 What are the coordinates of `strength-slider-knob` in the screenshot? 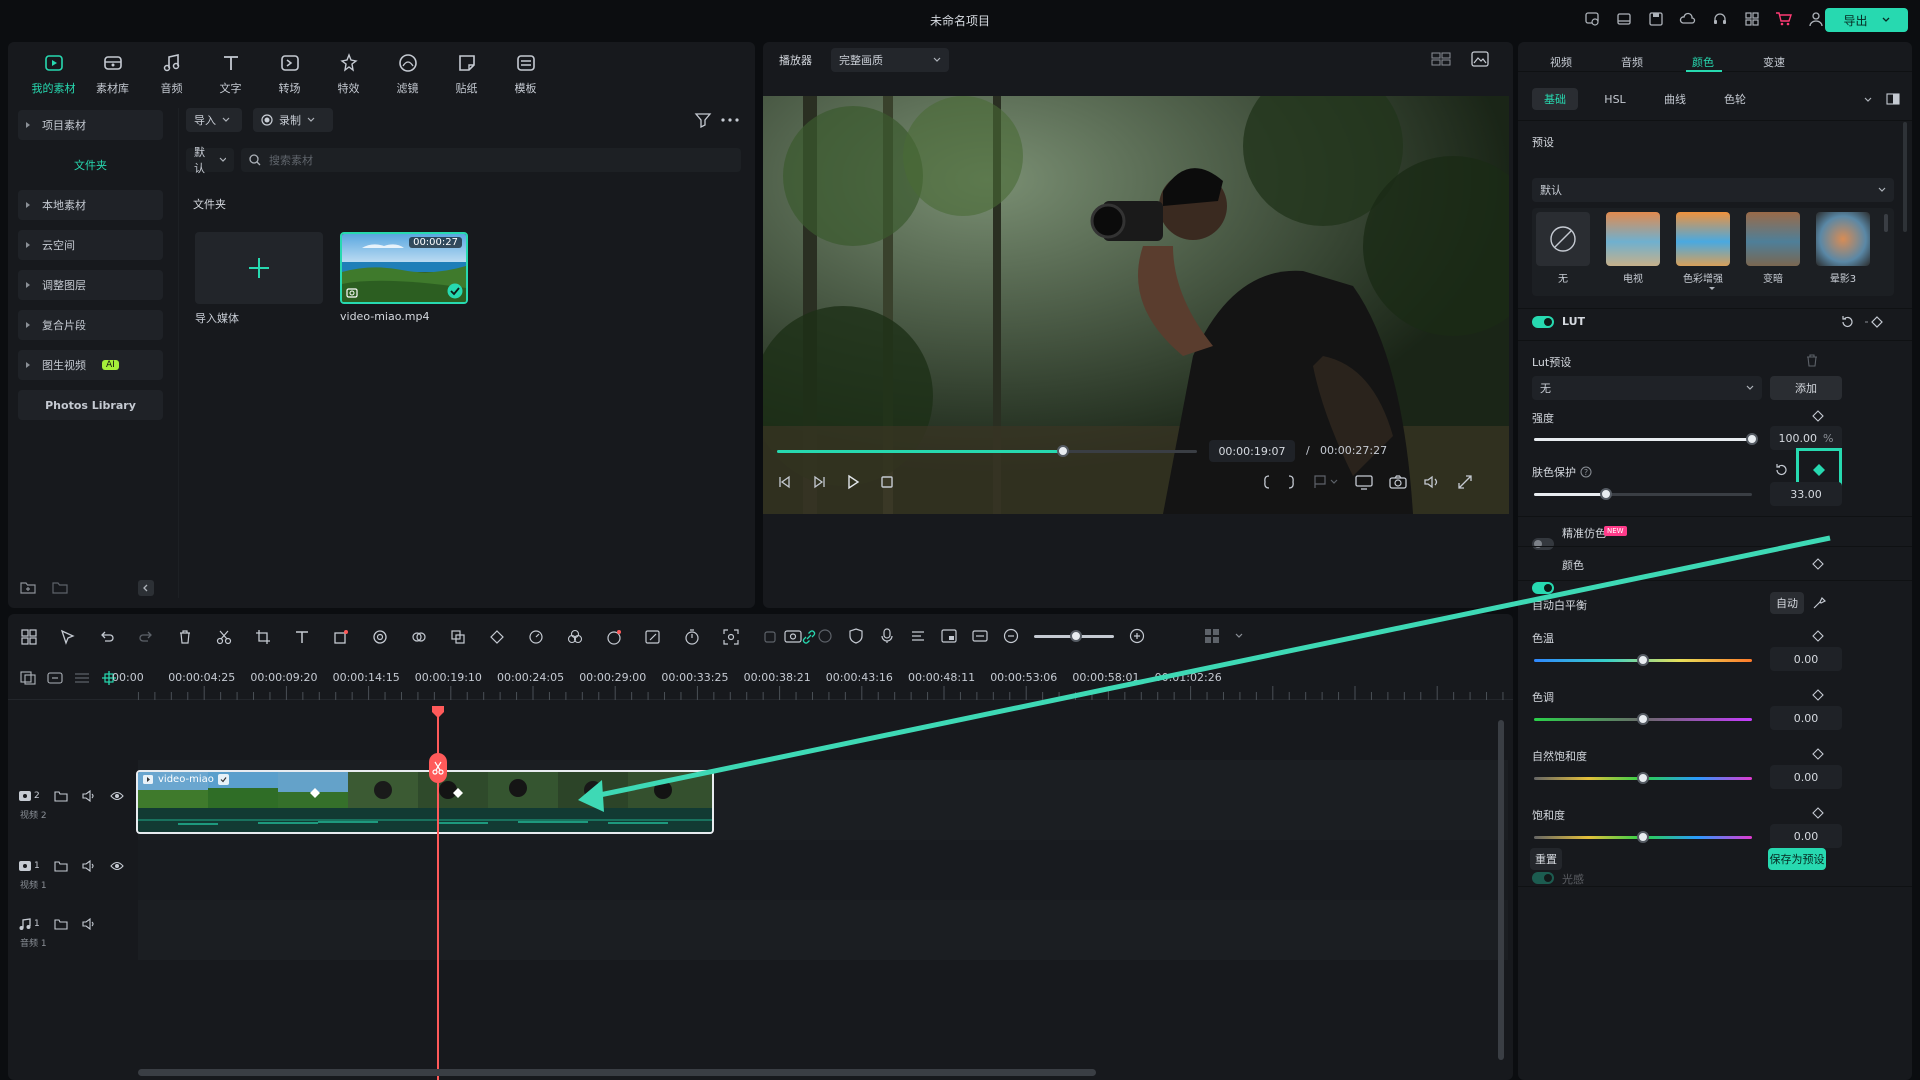 It's located at (1752, 439).